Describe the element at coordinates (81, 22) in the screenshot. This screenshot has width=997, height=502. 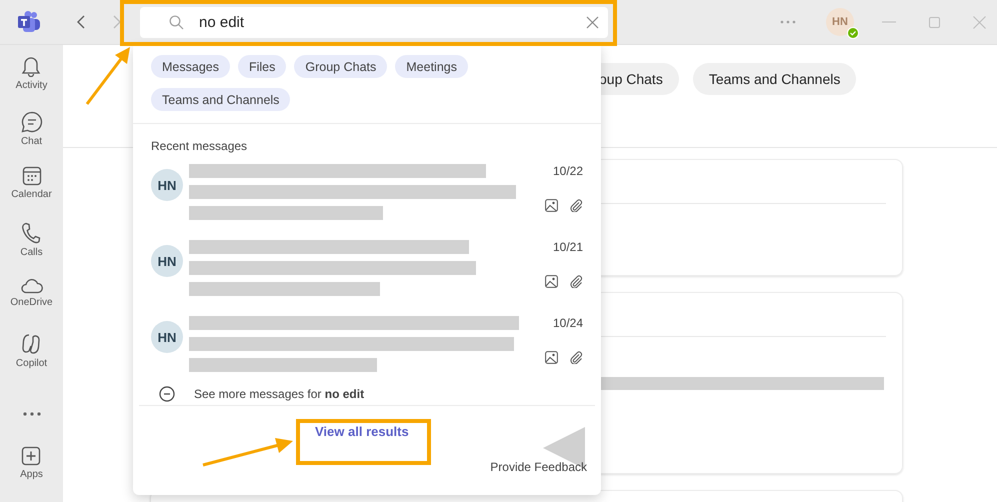
I see `back-icon` at that location.